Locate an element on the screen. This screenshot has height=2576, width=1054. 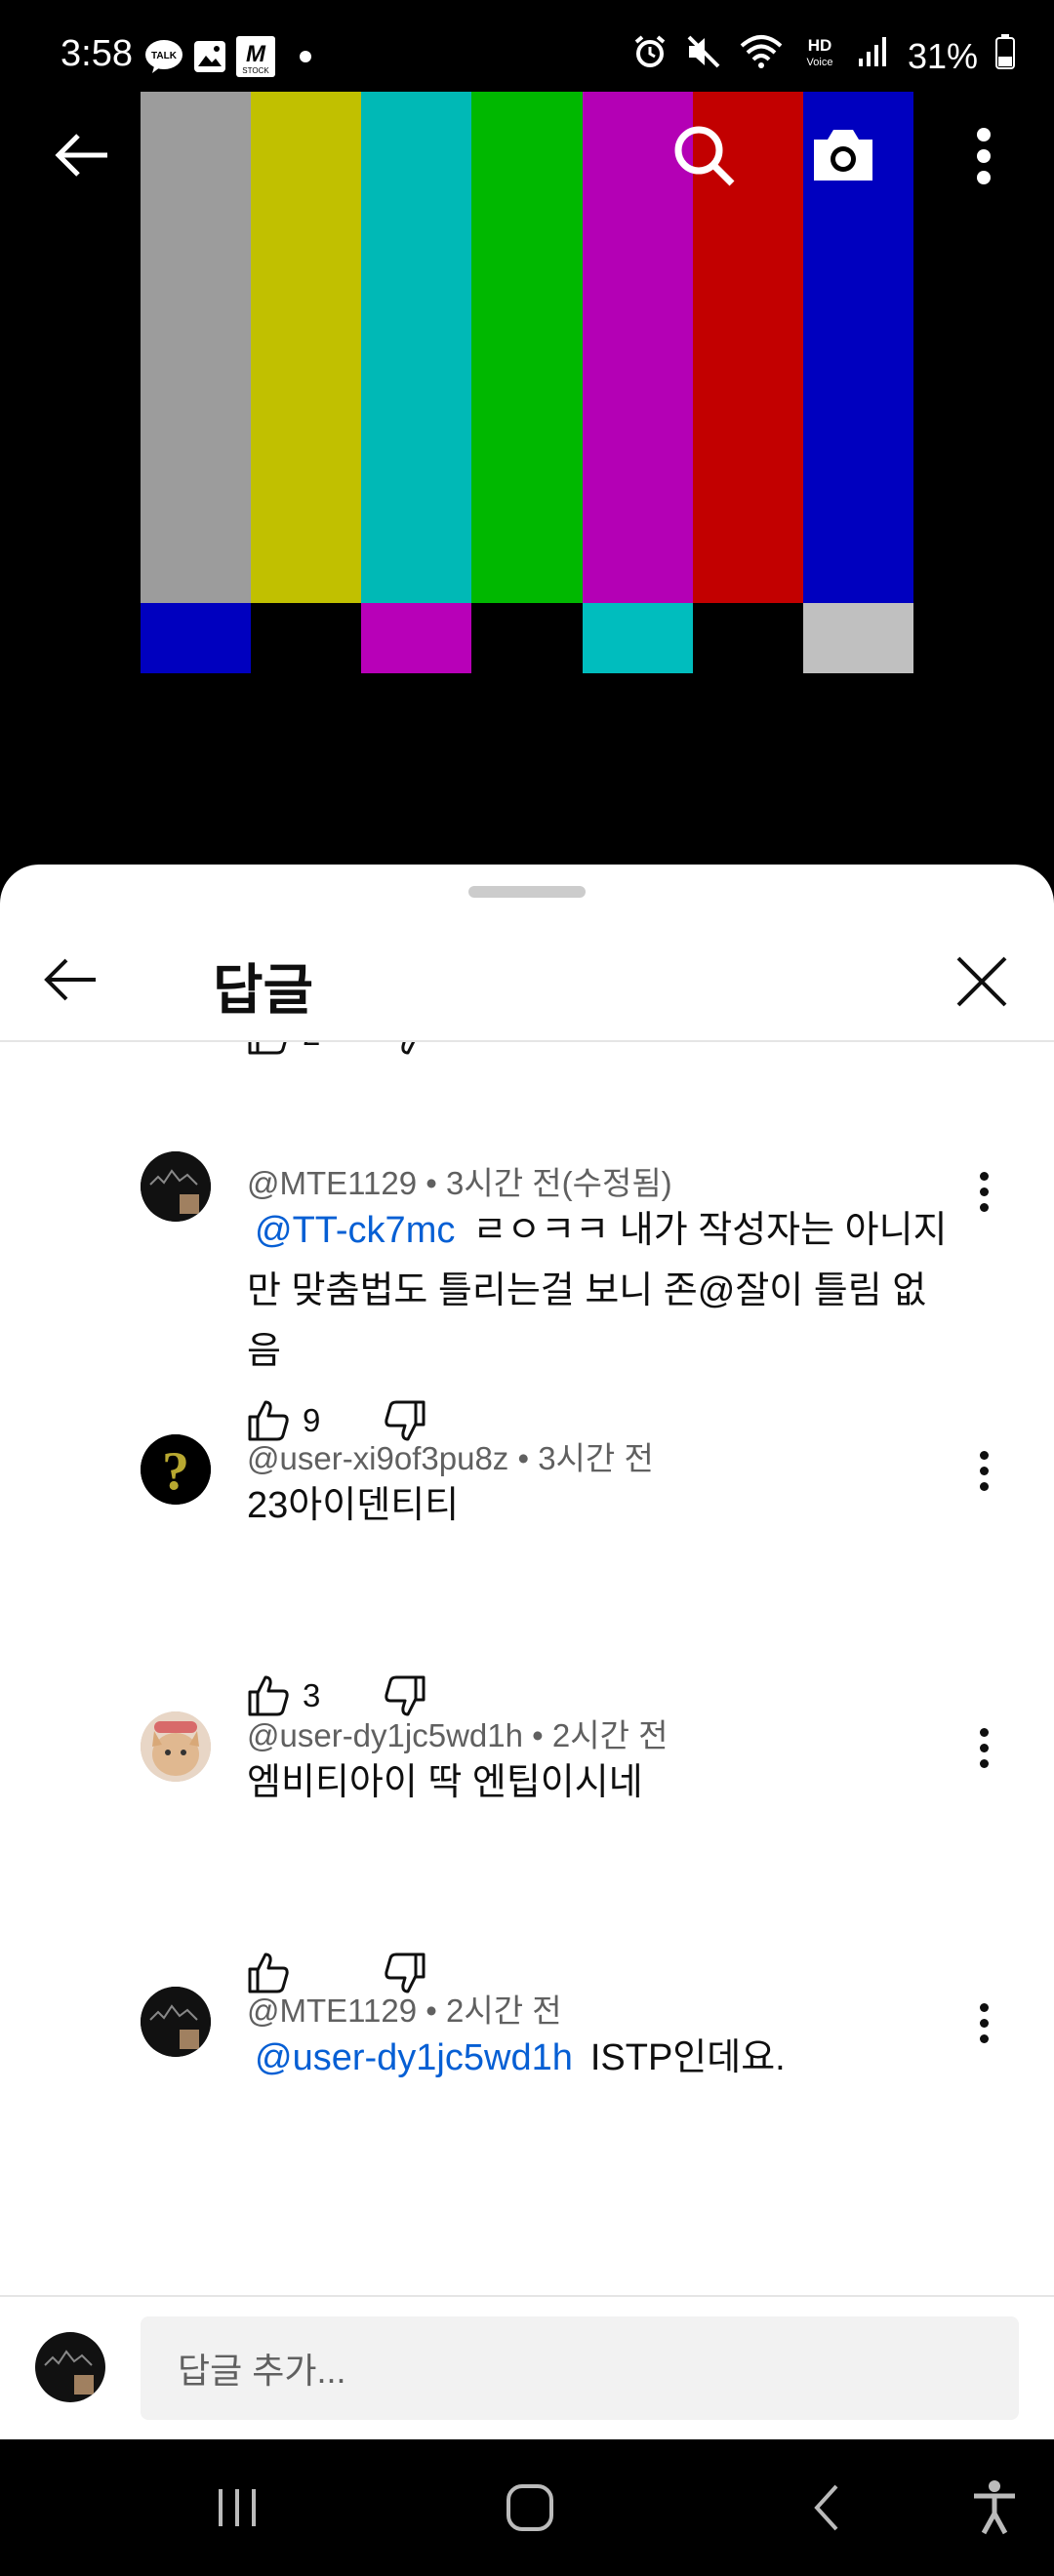
signal-icon is located at coordinates (873, 56).